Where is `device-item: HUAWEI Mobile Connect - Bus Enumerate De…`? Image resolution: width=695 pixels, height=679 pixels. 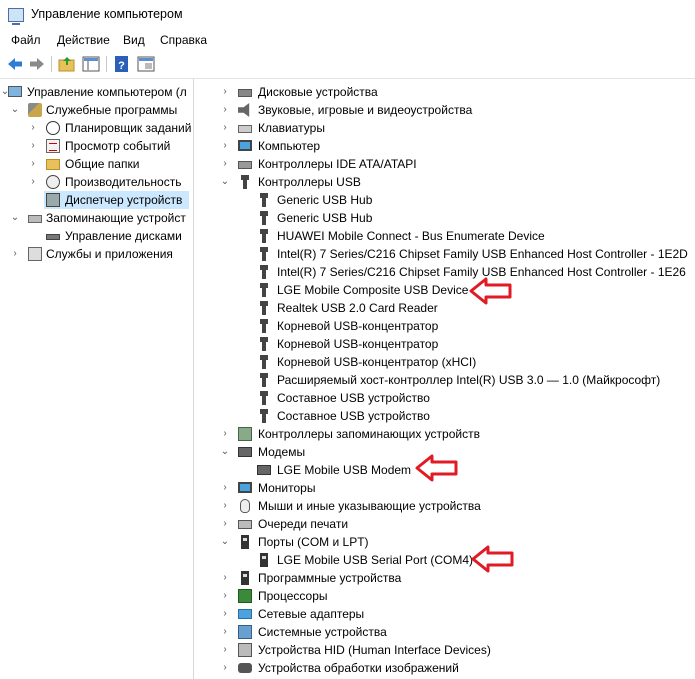
device-item: HUAWEI Mobile Connect - Bus Enumerate De… is located at coordinates (445, 236).